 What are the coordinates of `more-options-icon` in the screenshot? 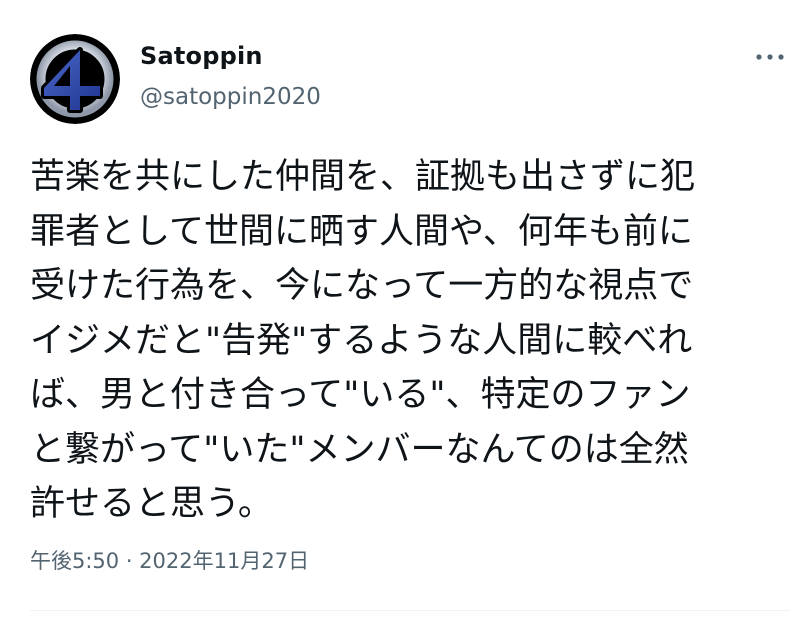 It's located at (770, 57).